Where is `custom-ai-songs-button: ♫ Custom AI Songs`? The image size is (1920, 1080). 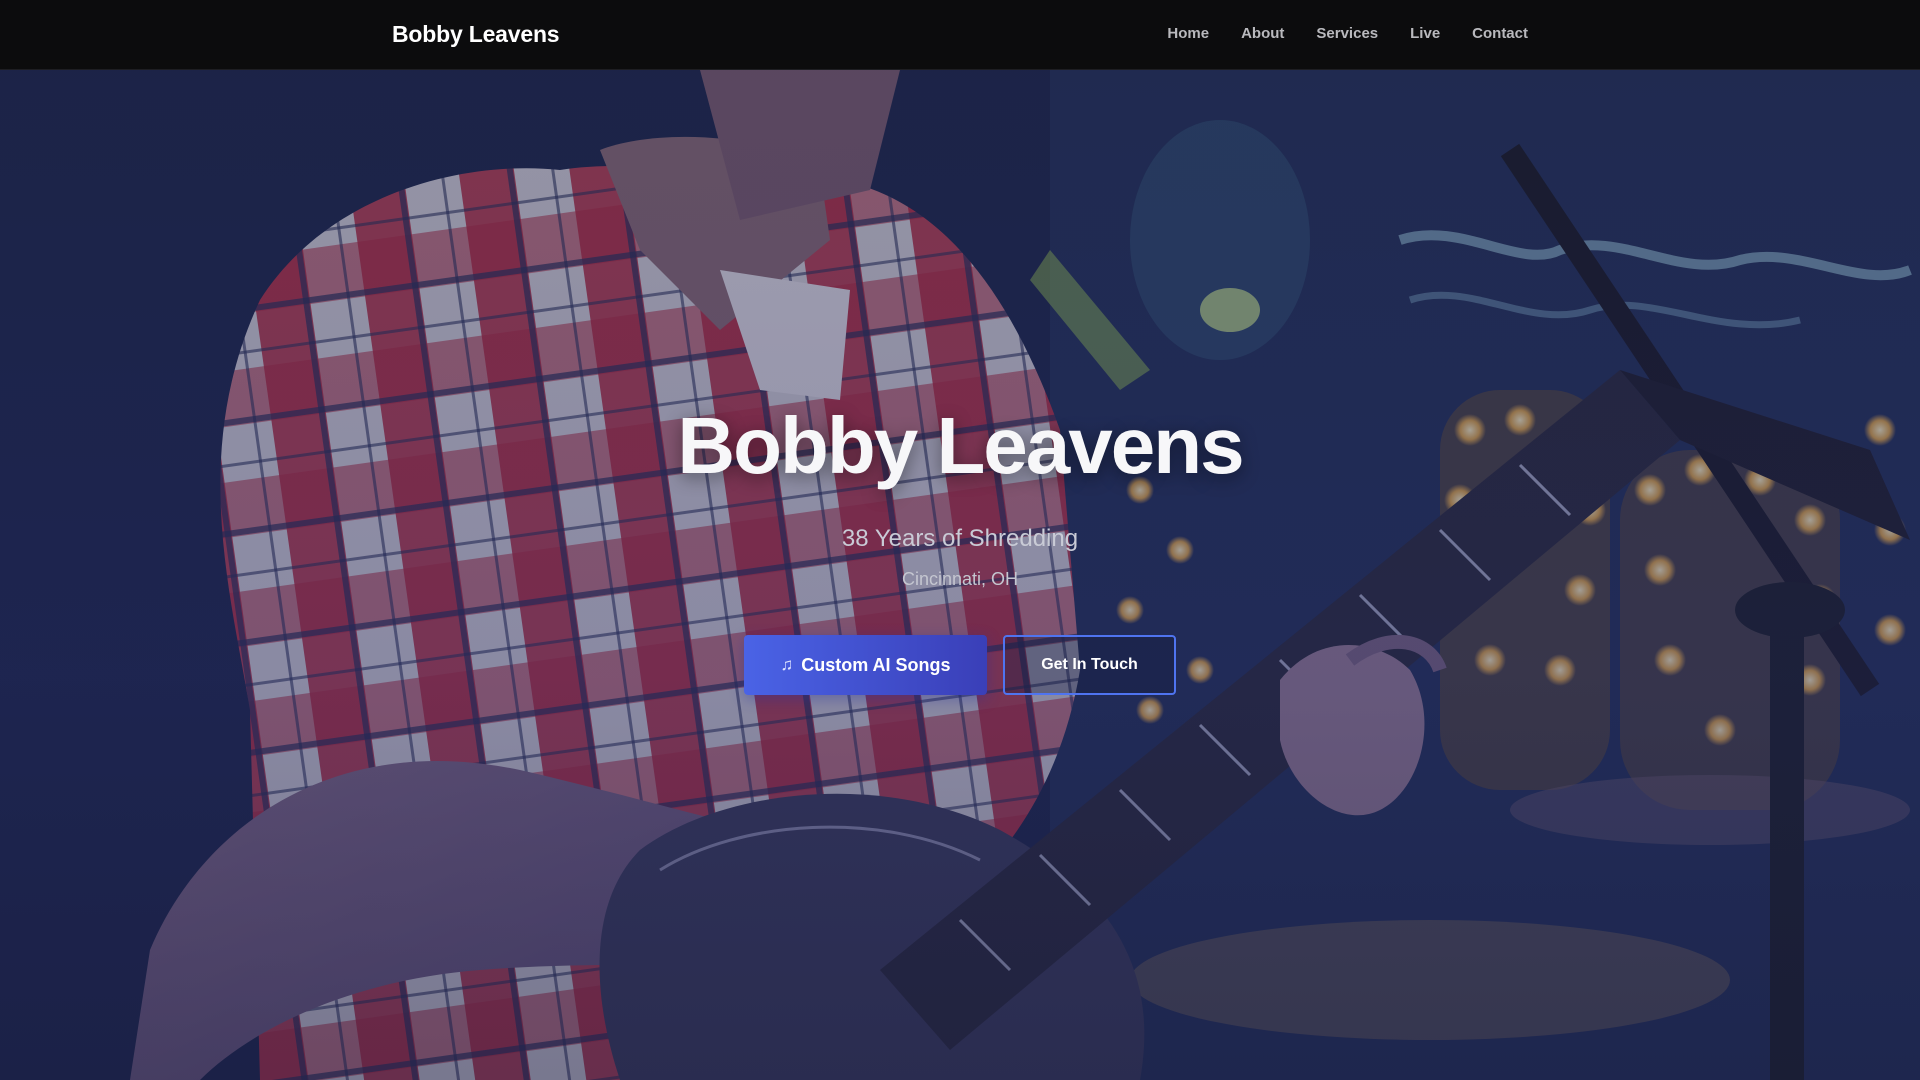
custom-ai-songs-button: ♫ Custom AI Songs is located at coordinates (865, 665).